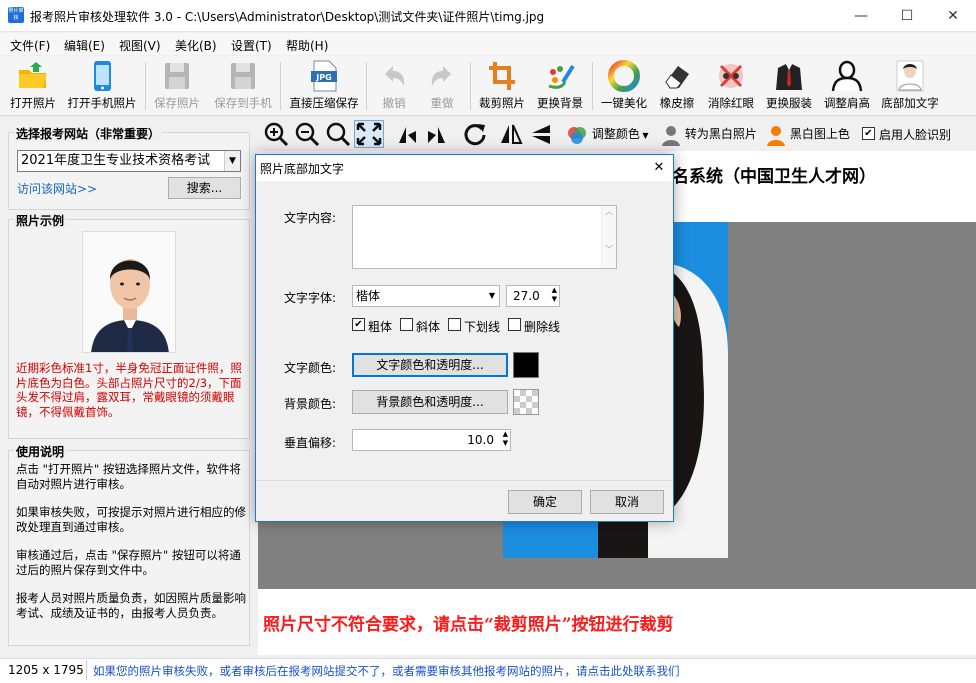  Describe the element at coordinates (307, 45) in the screenshot. I see `menu-help: 帮助(H)` at that location.